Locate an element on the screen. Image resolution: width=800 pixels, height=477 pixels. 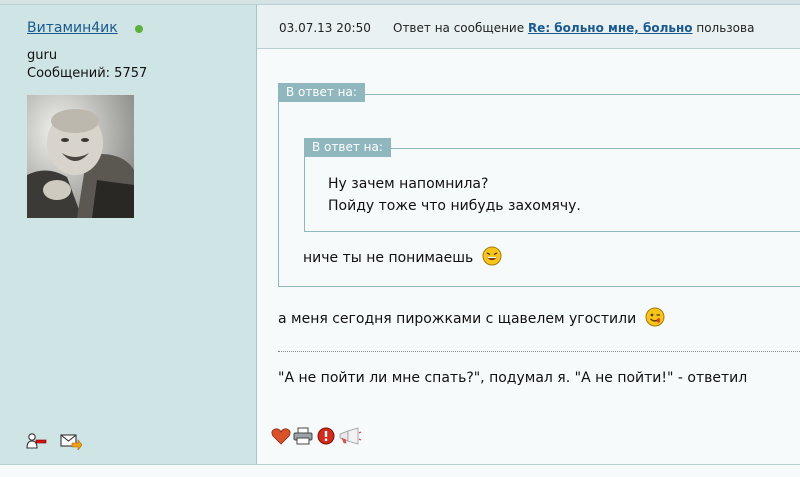
user-post-count: Сообщений: 5757 is located at coordinates (87, 73).